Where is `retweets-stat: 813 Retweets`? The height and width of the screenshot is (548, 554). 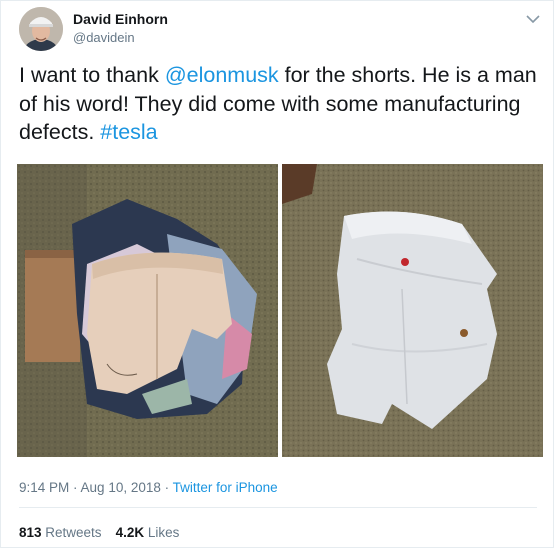
retweets-stat: 813 Retweets is located at coordinates (60, 532).